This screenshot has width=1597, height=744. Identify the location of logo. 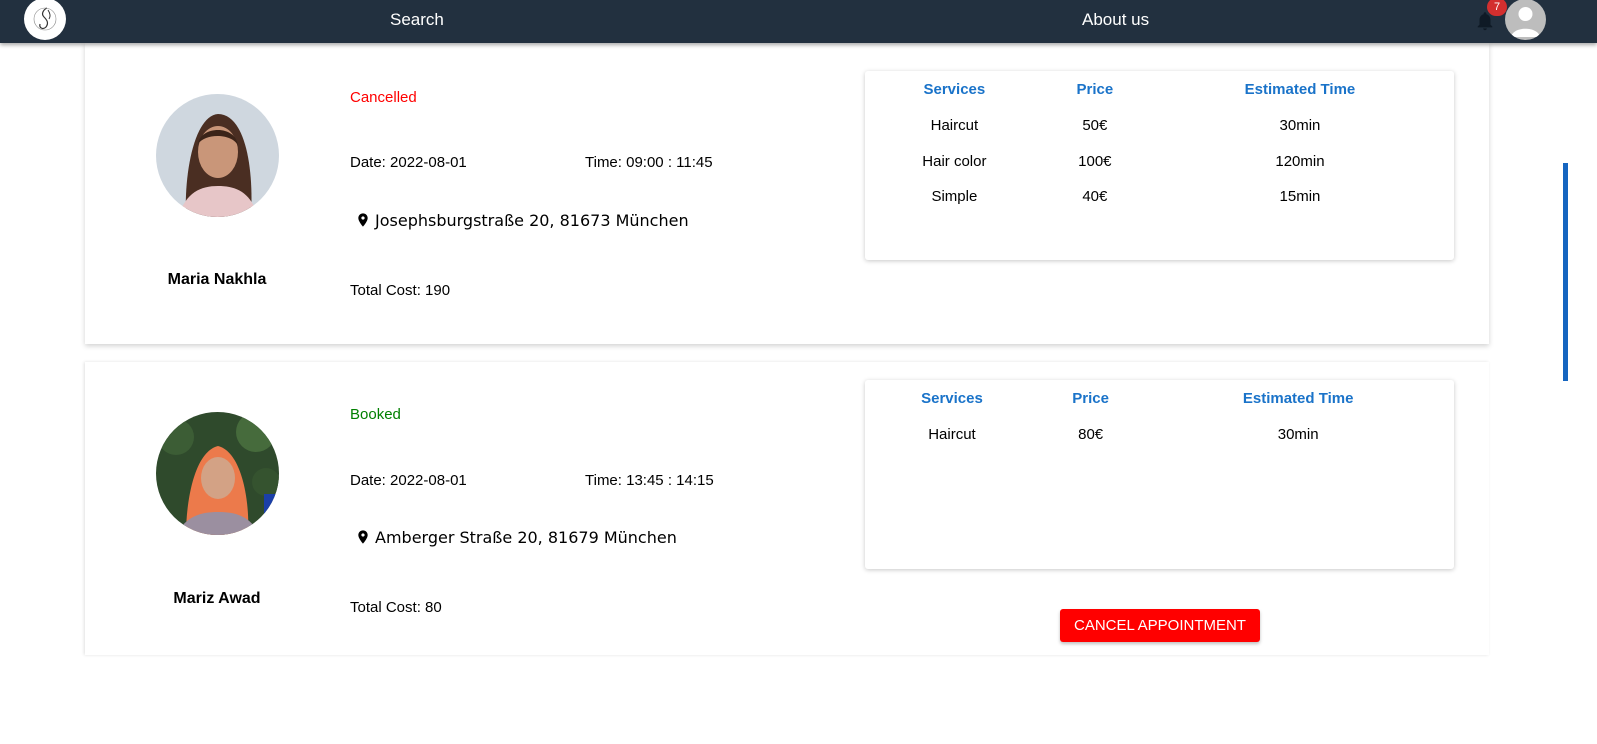
(45, 20).